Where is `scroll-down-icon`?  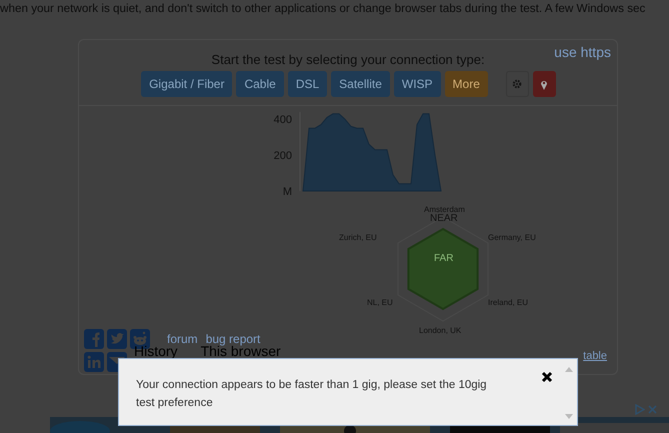
scroll-down-icon is located at coordinates (569, 416).